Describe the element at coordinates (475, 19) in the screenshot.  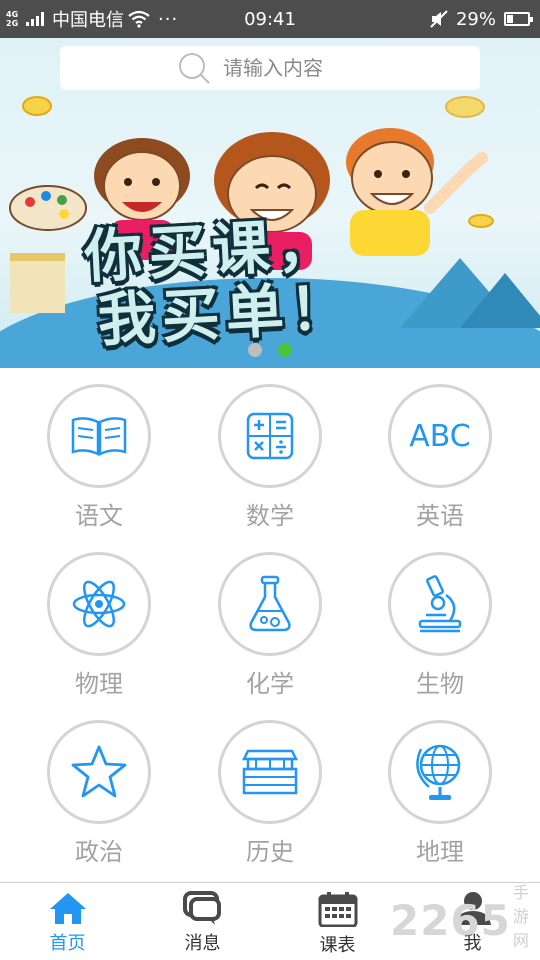
I see `battery-percent: 29%` at that location.